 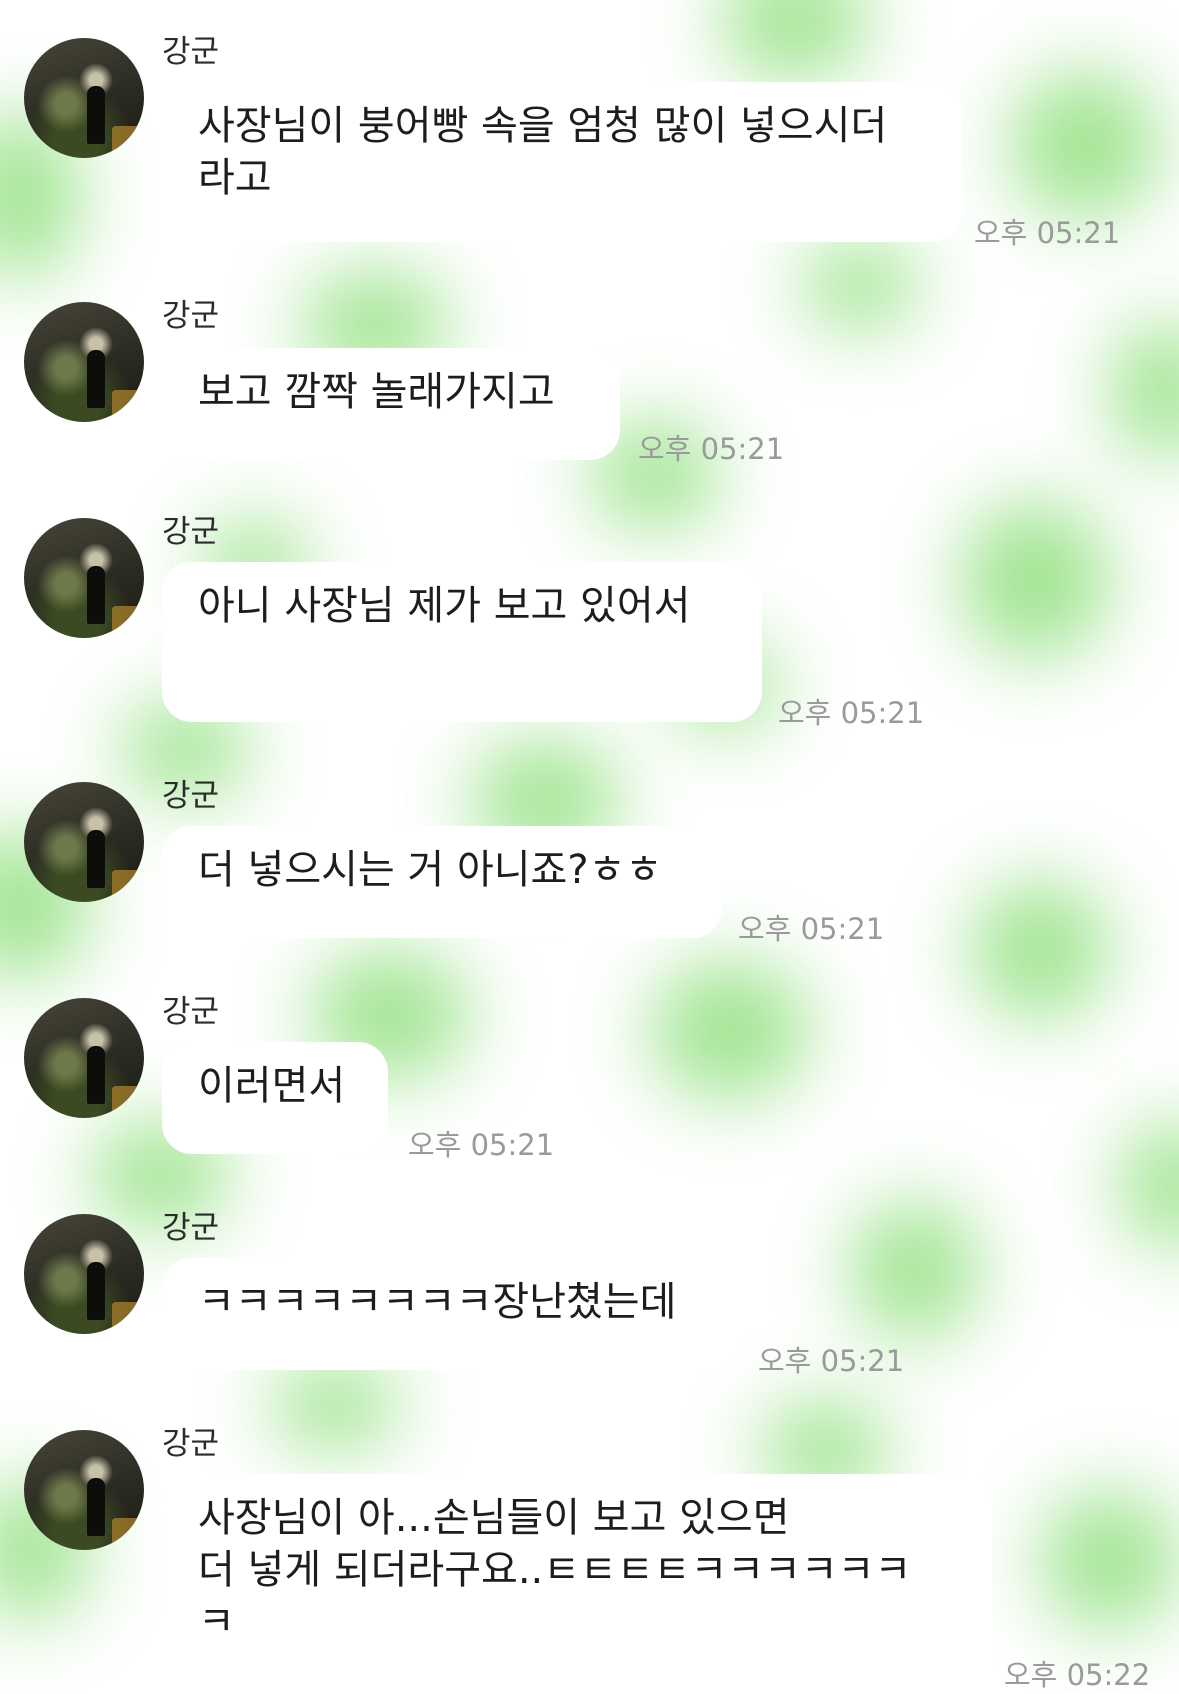 What do you see at coordinates (235, 178) in the screenshot?
I see `message-text: 라고` at bounding box center [235, 178].